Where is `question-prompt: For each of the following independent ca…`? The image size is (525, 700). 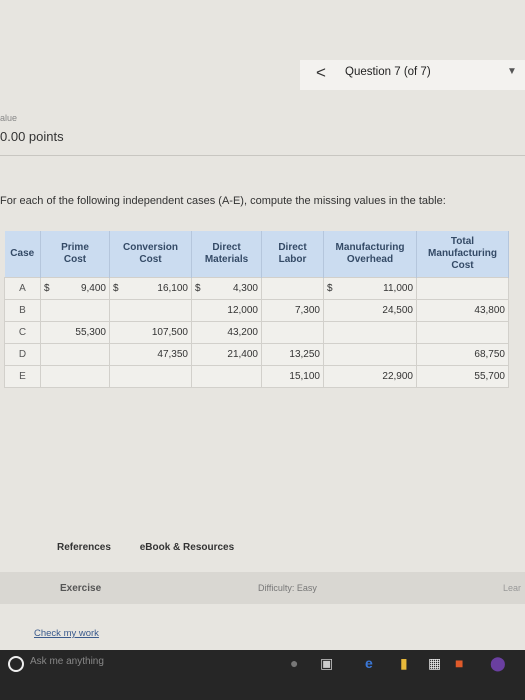 question-prompt: For each of the following independent ca… is located at coordinates (223, 201).